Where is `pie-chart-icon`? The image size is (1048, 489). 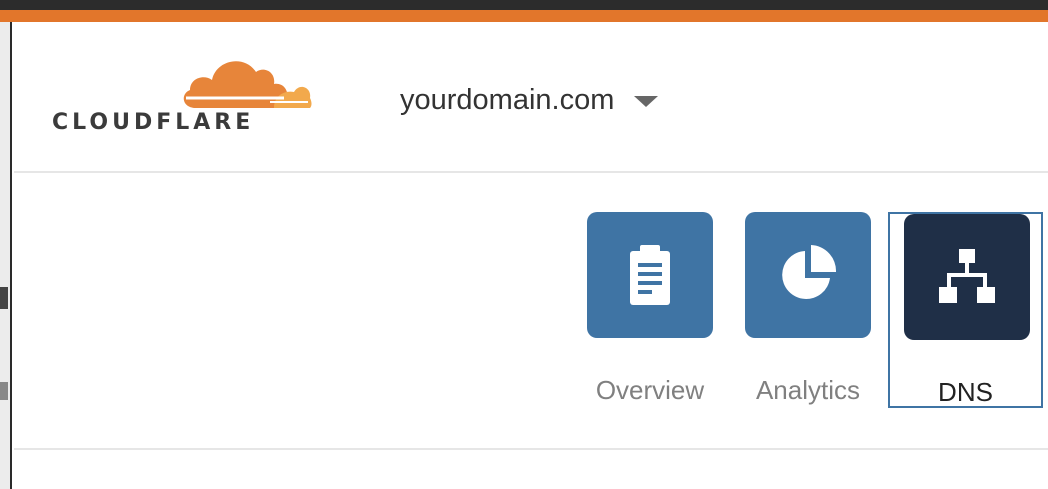
pie-chart-icon is located at coordinates (809, 272).